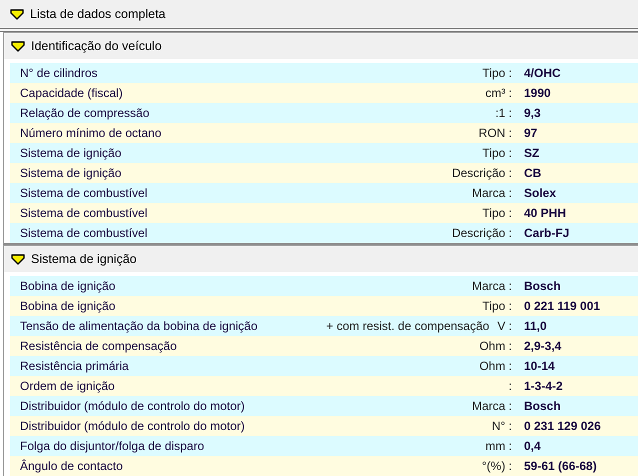  Describe the element at coordinates (319, 16) in the screenshot. I see `list-header: Lista de dados completa` at that location.